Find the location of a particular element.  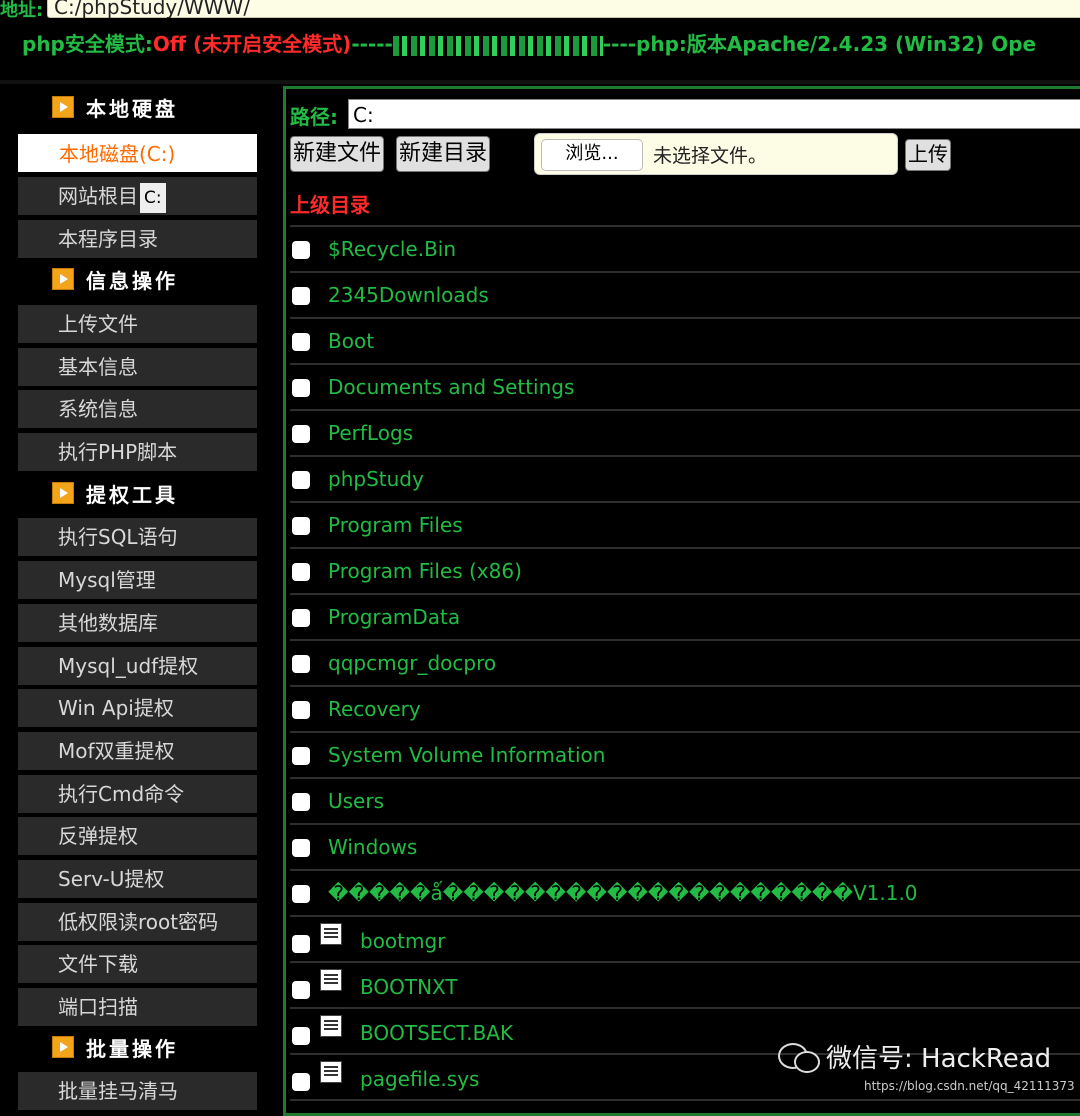

sidebar-item-mysql-manage: Mysql管理 is located at coordinates (137, 580).